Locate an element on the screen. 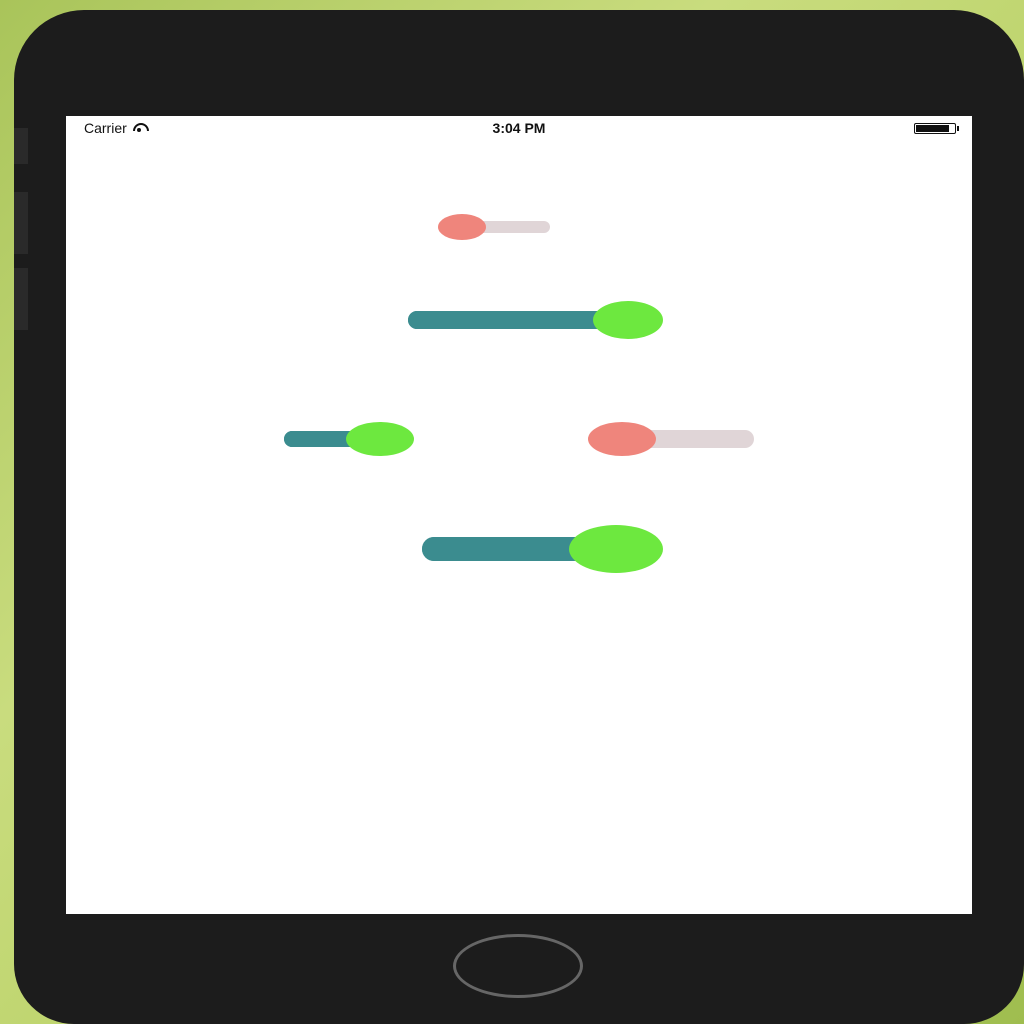  home-button is located at coordinates (518, 966).